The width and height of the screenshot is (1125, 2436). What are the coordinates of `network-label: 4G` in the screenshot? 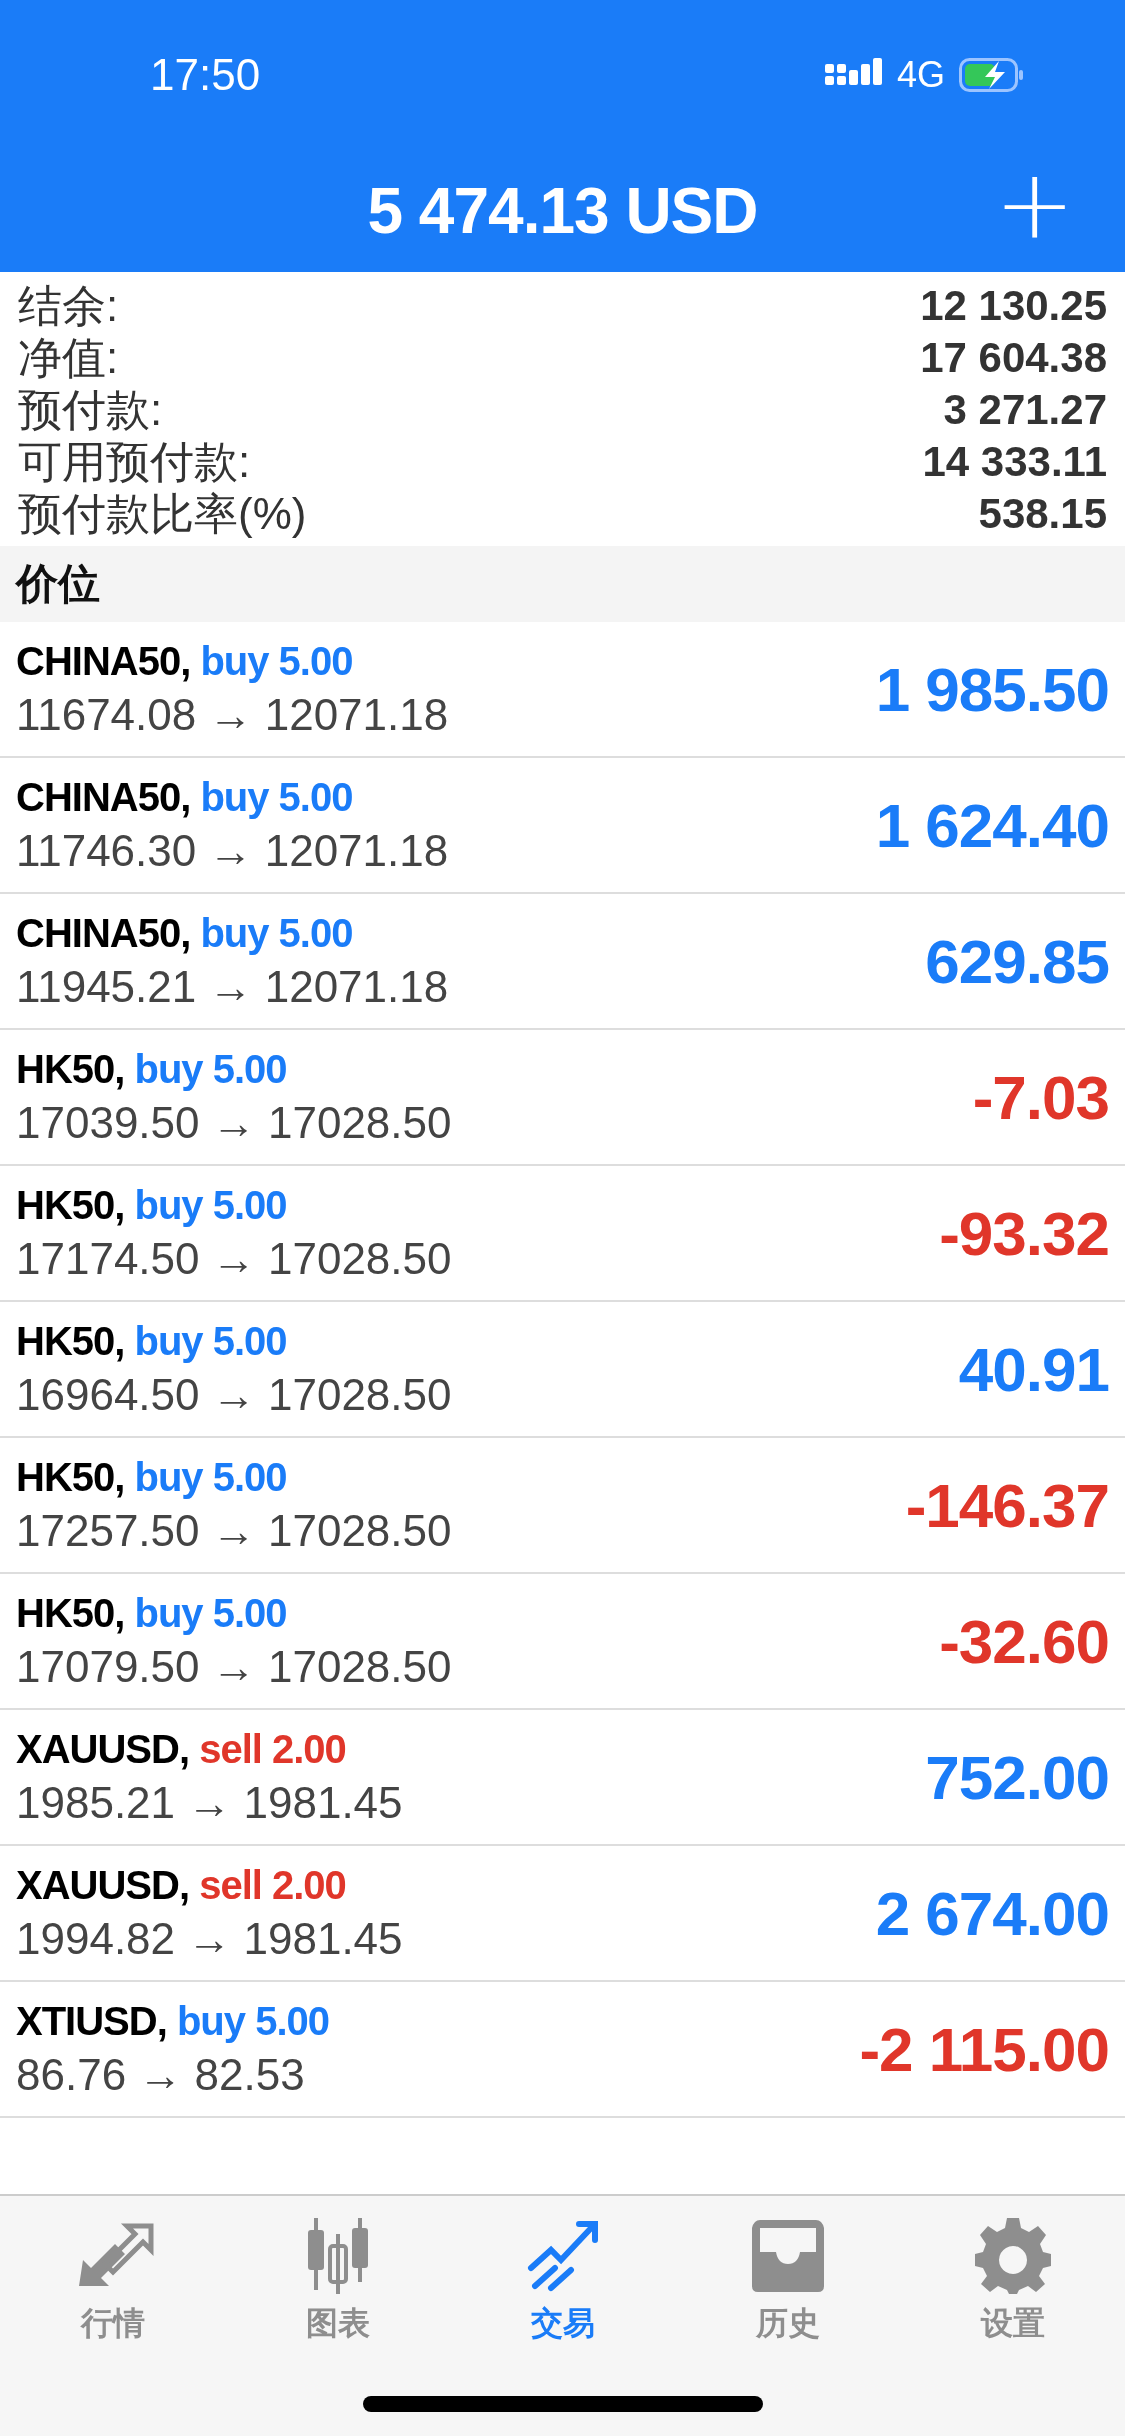 It's located at (920, 75).